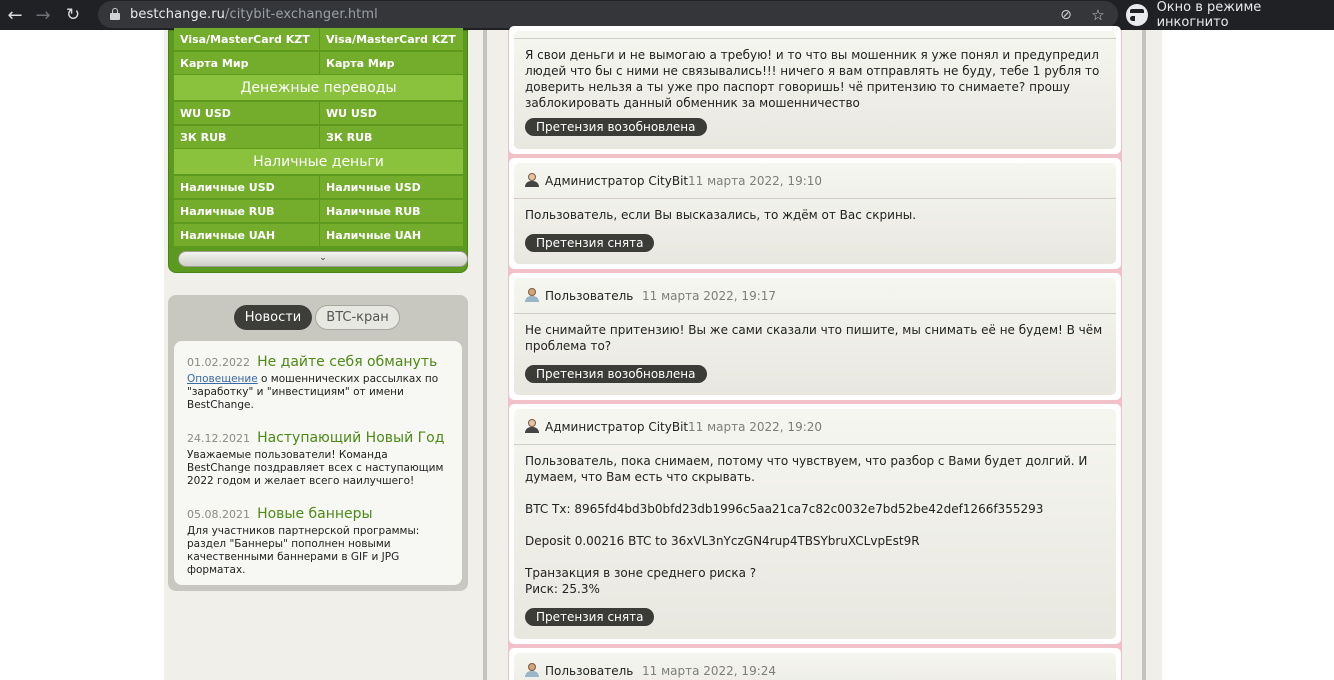 This screenshot has width=1334, height=680. I want to click on news-title: Наступающий Новый Год, so click(350, 438).